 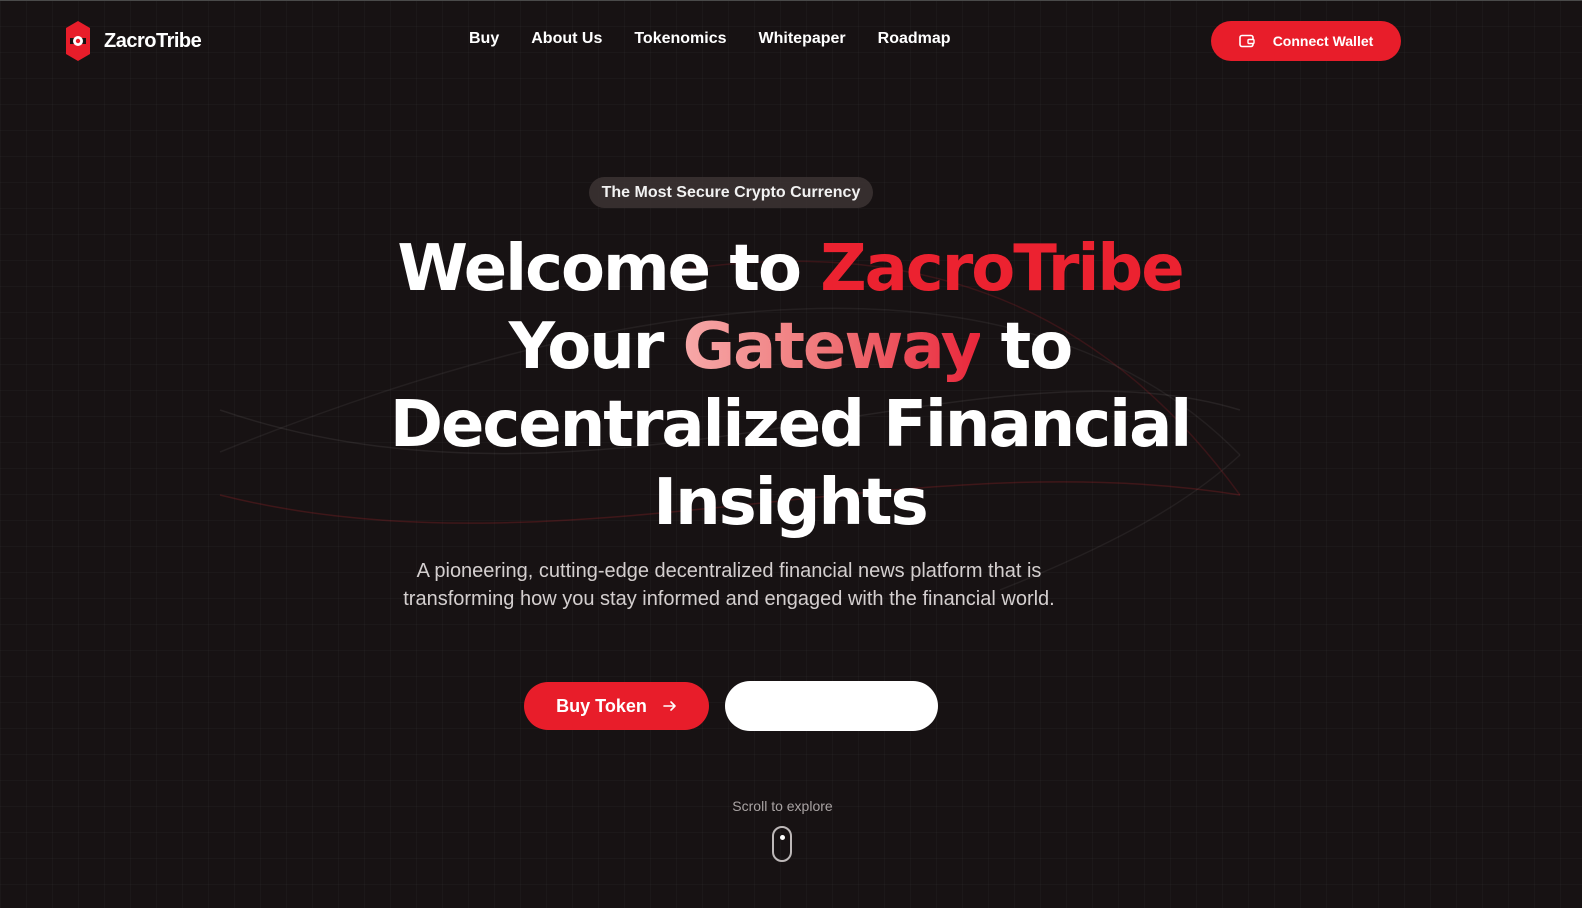 I want to click on connect-wallet-label: Connect Wallet, so click(x=1323, y=41).